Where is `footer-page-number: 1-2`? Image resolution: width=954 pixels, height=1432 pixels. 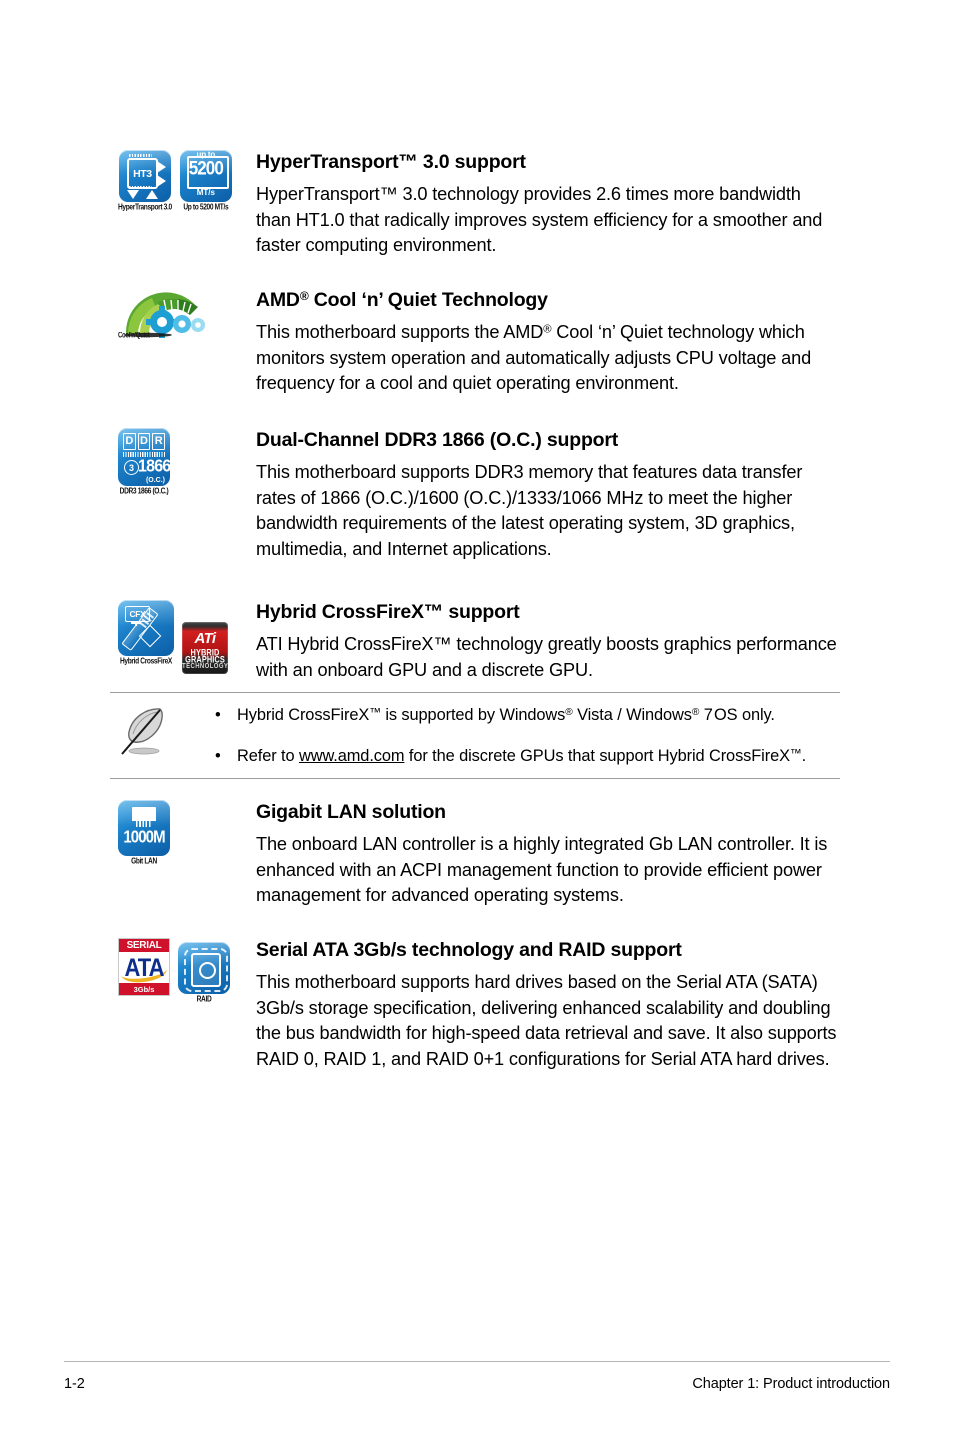 footer-page-number: 1-2 is located at coordinates (74, 1384).